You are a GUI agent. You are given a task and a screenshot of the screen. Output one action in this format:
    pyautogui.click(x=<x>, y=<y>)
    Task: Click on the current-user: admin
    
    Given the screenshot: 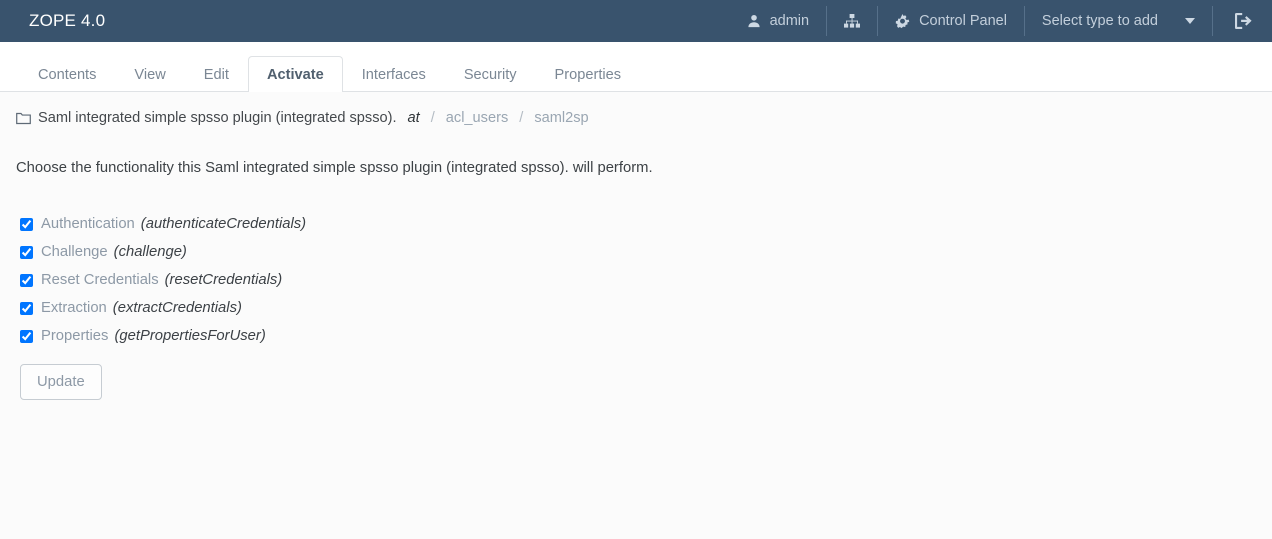 What is the action you would take?
    pyautogui.click(x=778, y=21)
    